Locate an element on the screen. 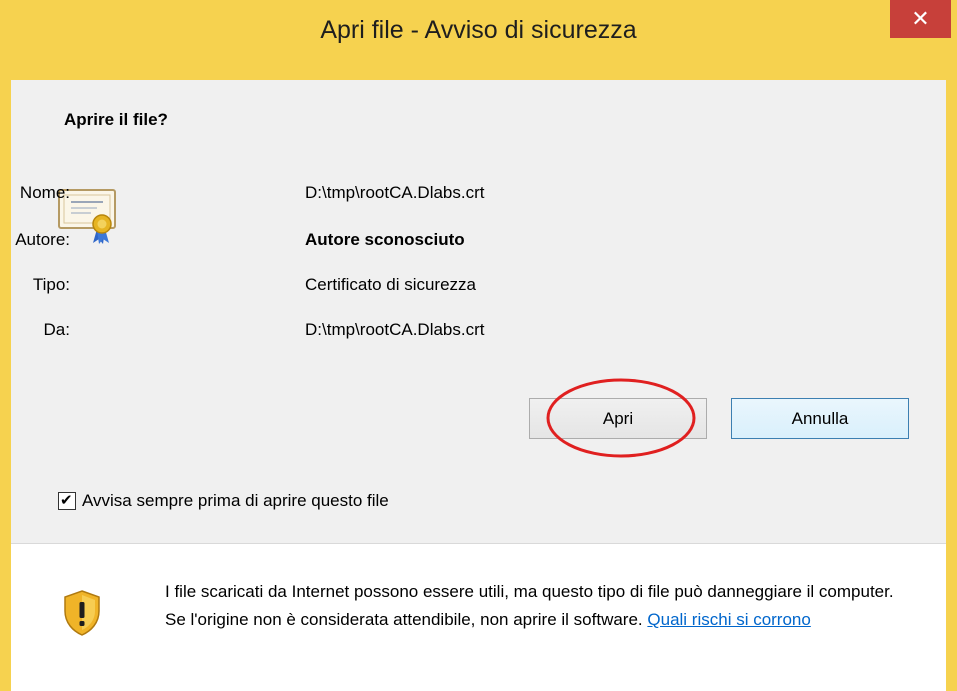 The height and width of the screenshot is (691, 957). title-bar: Apri file - Avviso di sicurezza ✕ is located at coordinates (478, 40).